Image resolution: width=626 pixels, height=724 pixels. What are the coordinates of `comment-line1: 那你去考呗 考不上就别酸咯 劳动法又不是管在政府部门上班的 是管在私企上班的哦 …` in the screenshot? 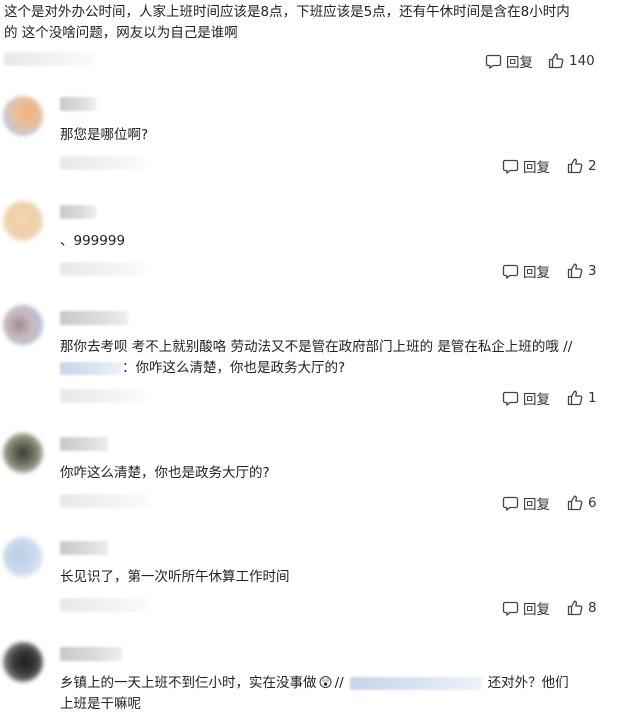 It's located at (316, 347).